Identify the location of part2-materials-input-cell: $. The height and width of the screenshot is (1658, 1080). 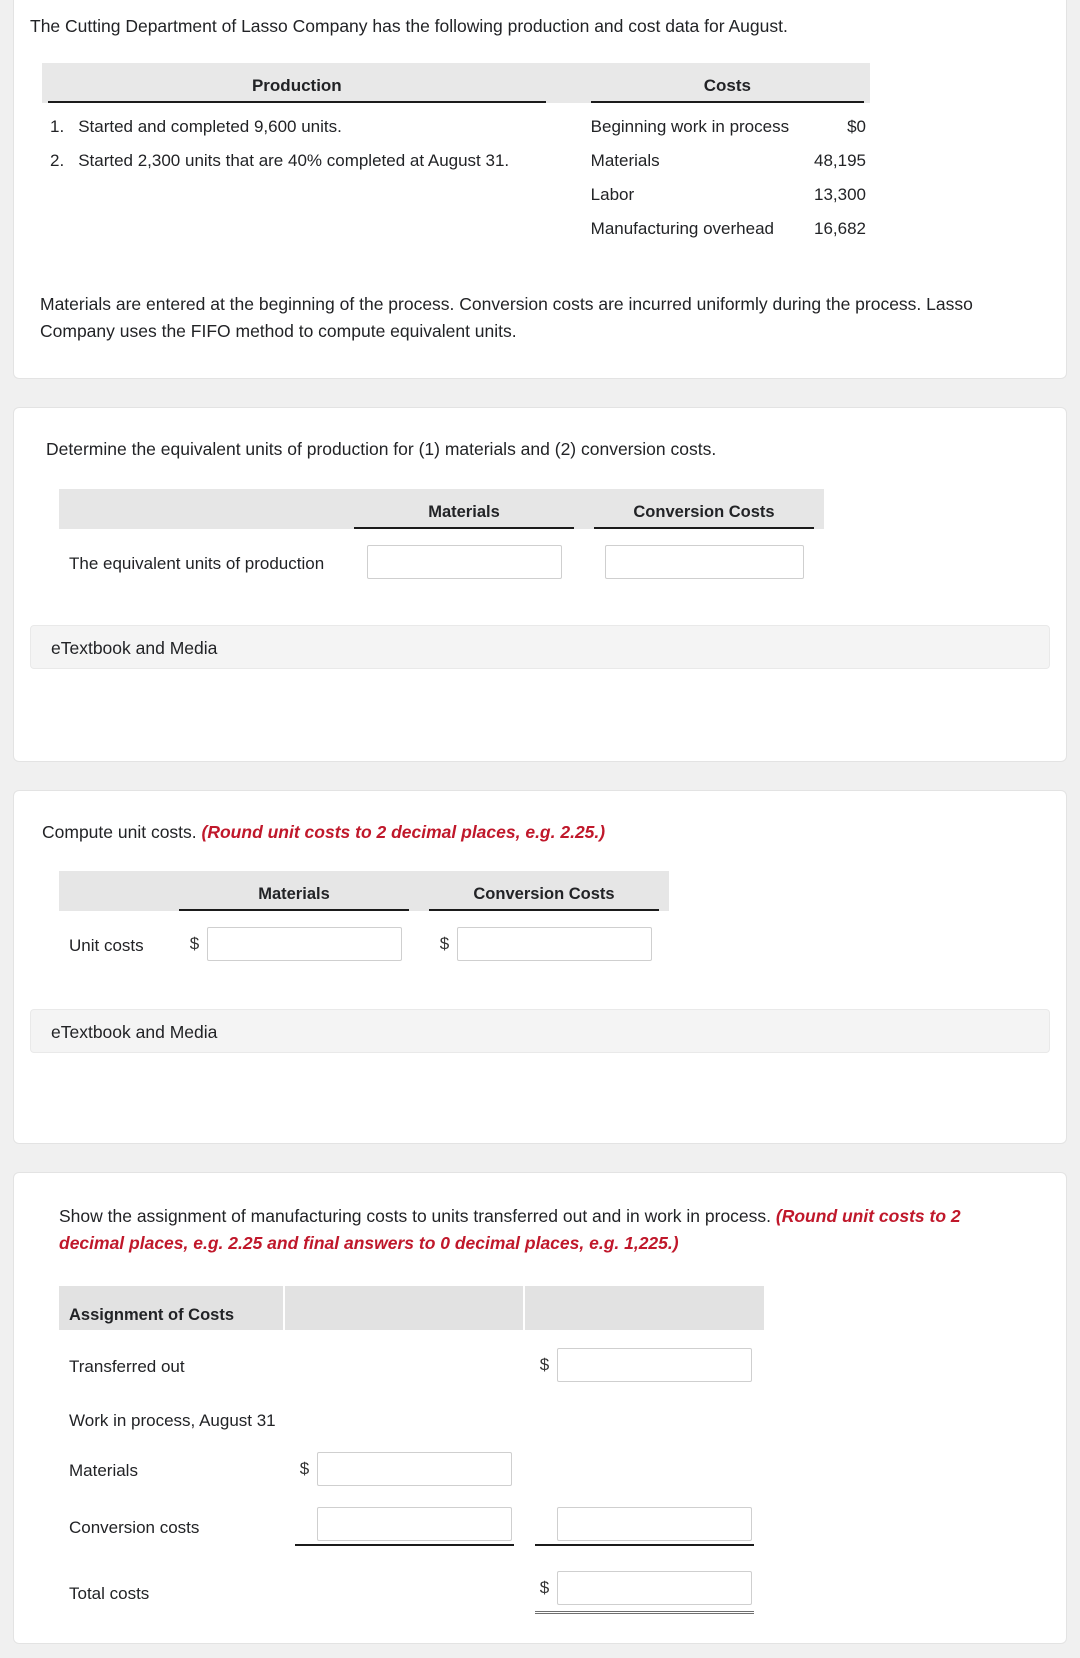
(294, 936).